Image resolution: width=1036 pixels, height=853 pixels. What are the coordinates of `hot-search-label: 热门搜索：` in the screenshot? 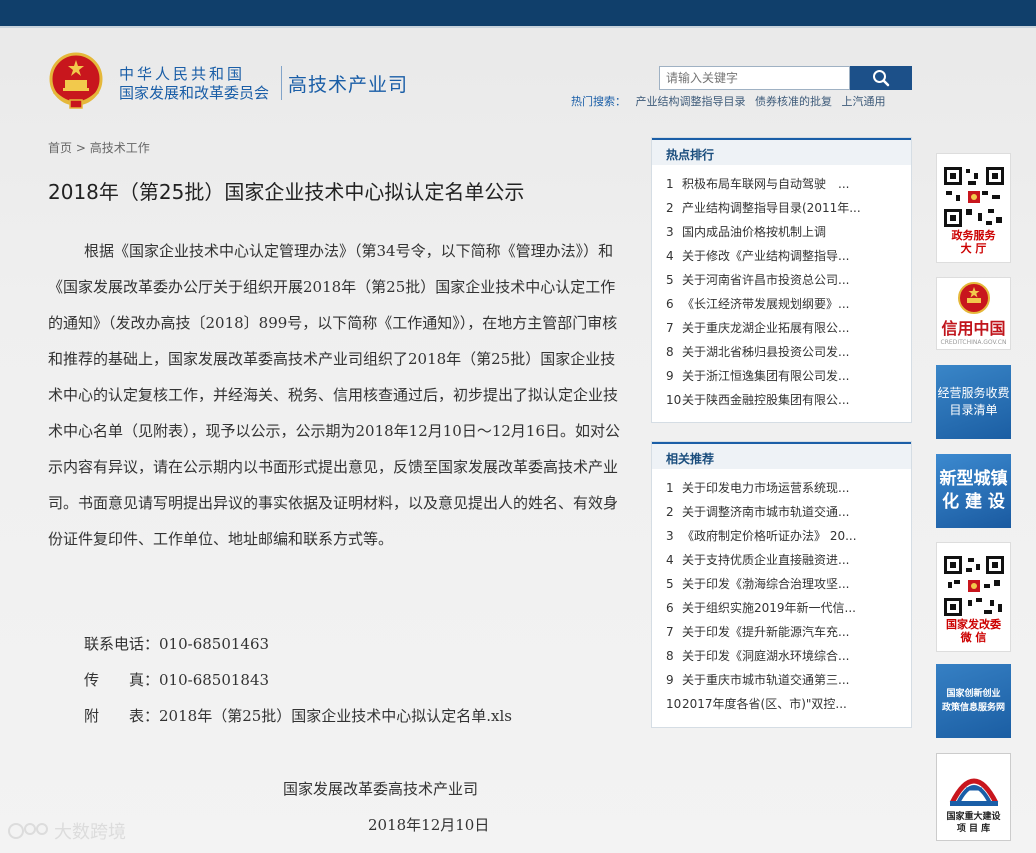 It's located at (598, 101).